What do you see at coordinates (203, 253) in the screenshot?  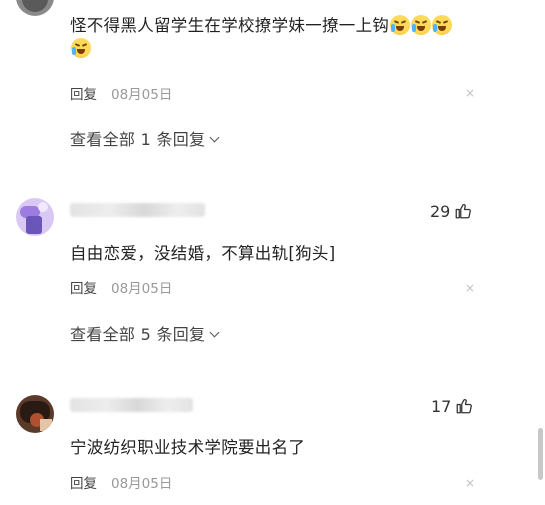 I see `comment-text: 自由恋爱，没结婚，不算出轨[狗头]` at bounding box center [203, 253].